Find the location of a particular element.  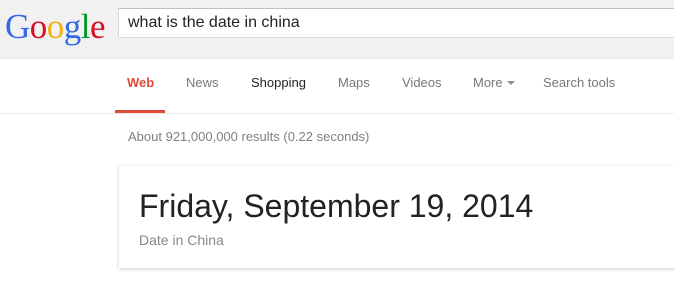

tab-web: Web is located at coordinates (140, 82).